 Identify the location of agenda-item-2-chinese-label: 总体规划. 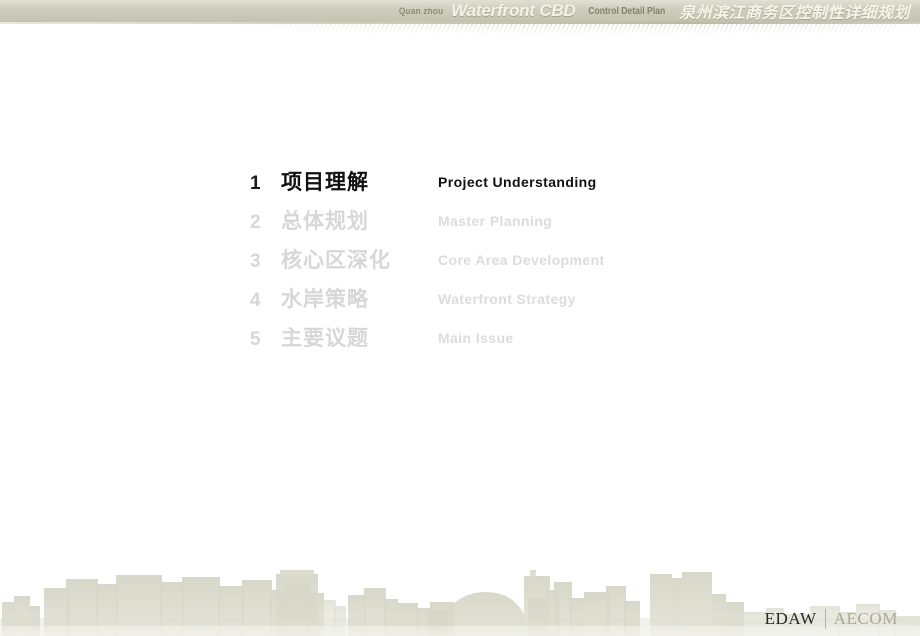
(325, 221).